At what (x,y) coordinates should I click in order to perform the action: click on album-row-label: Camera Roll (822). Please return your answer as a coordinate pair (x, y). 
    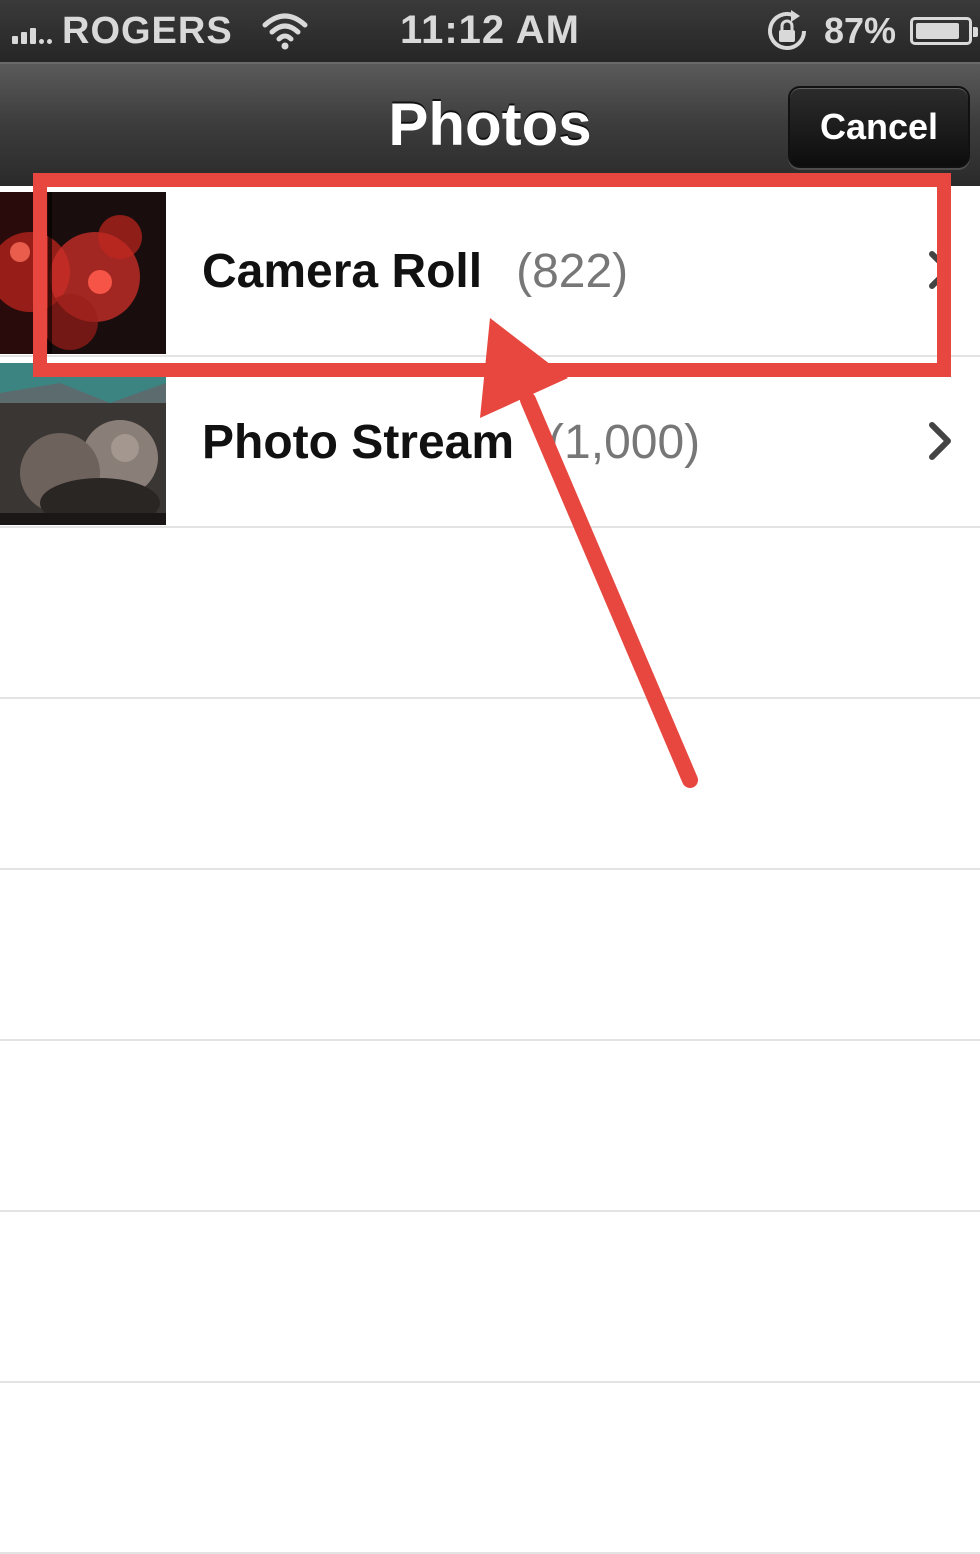
    Looking at the image, I should click on (415, 271).